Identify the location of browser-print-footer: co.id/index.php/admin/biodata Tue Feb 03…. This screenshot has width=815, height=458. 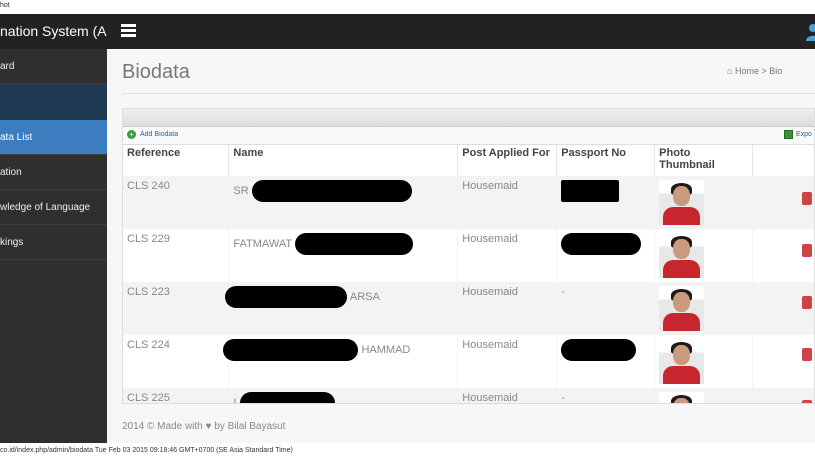
(146, 450).